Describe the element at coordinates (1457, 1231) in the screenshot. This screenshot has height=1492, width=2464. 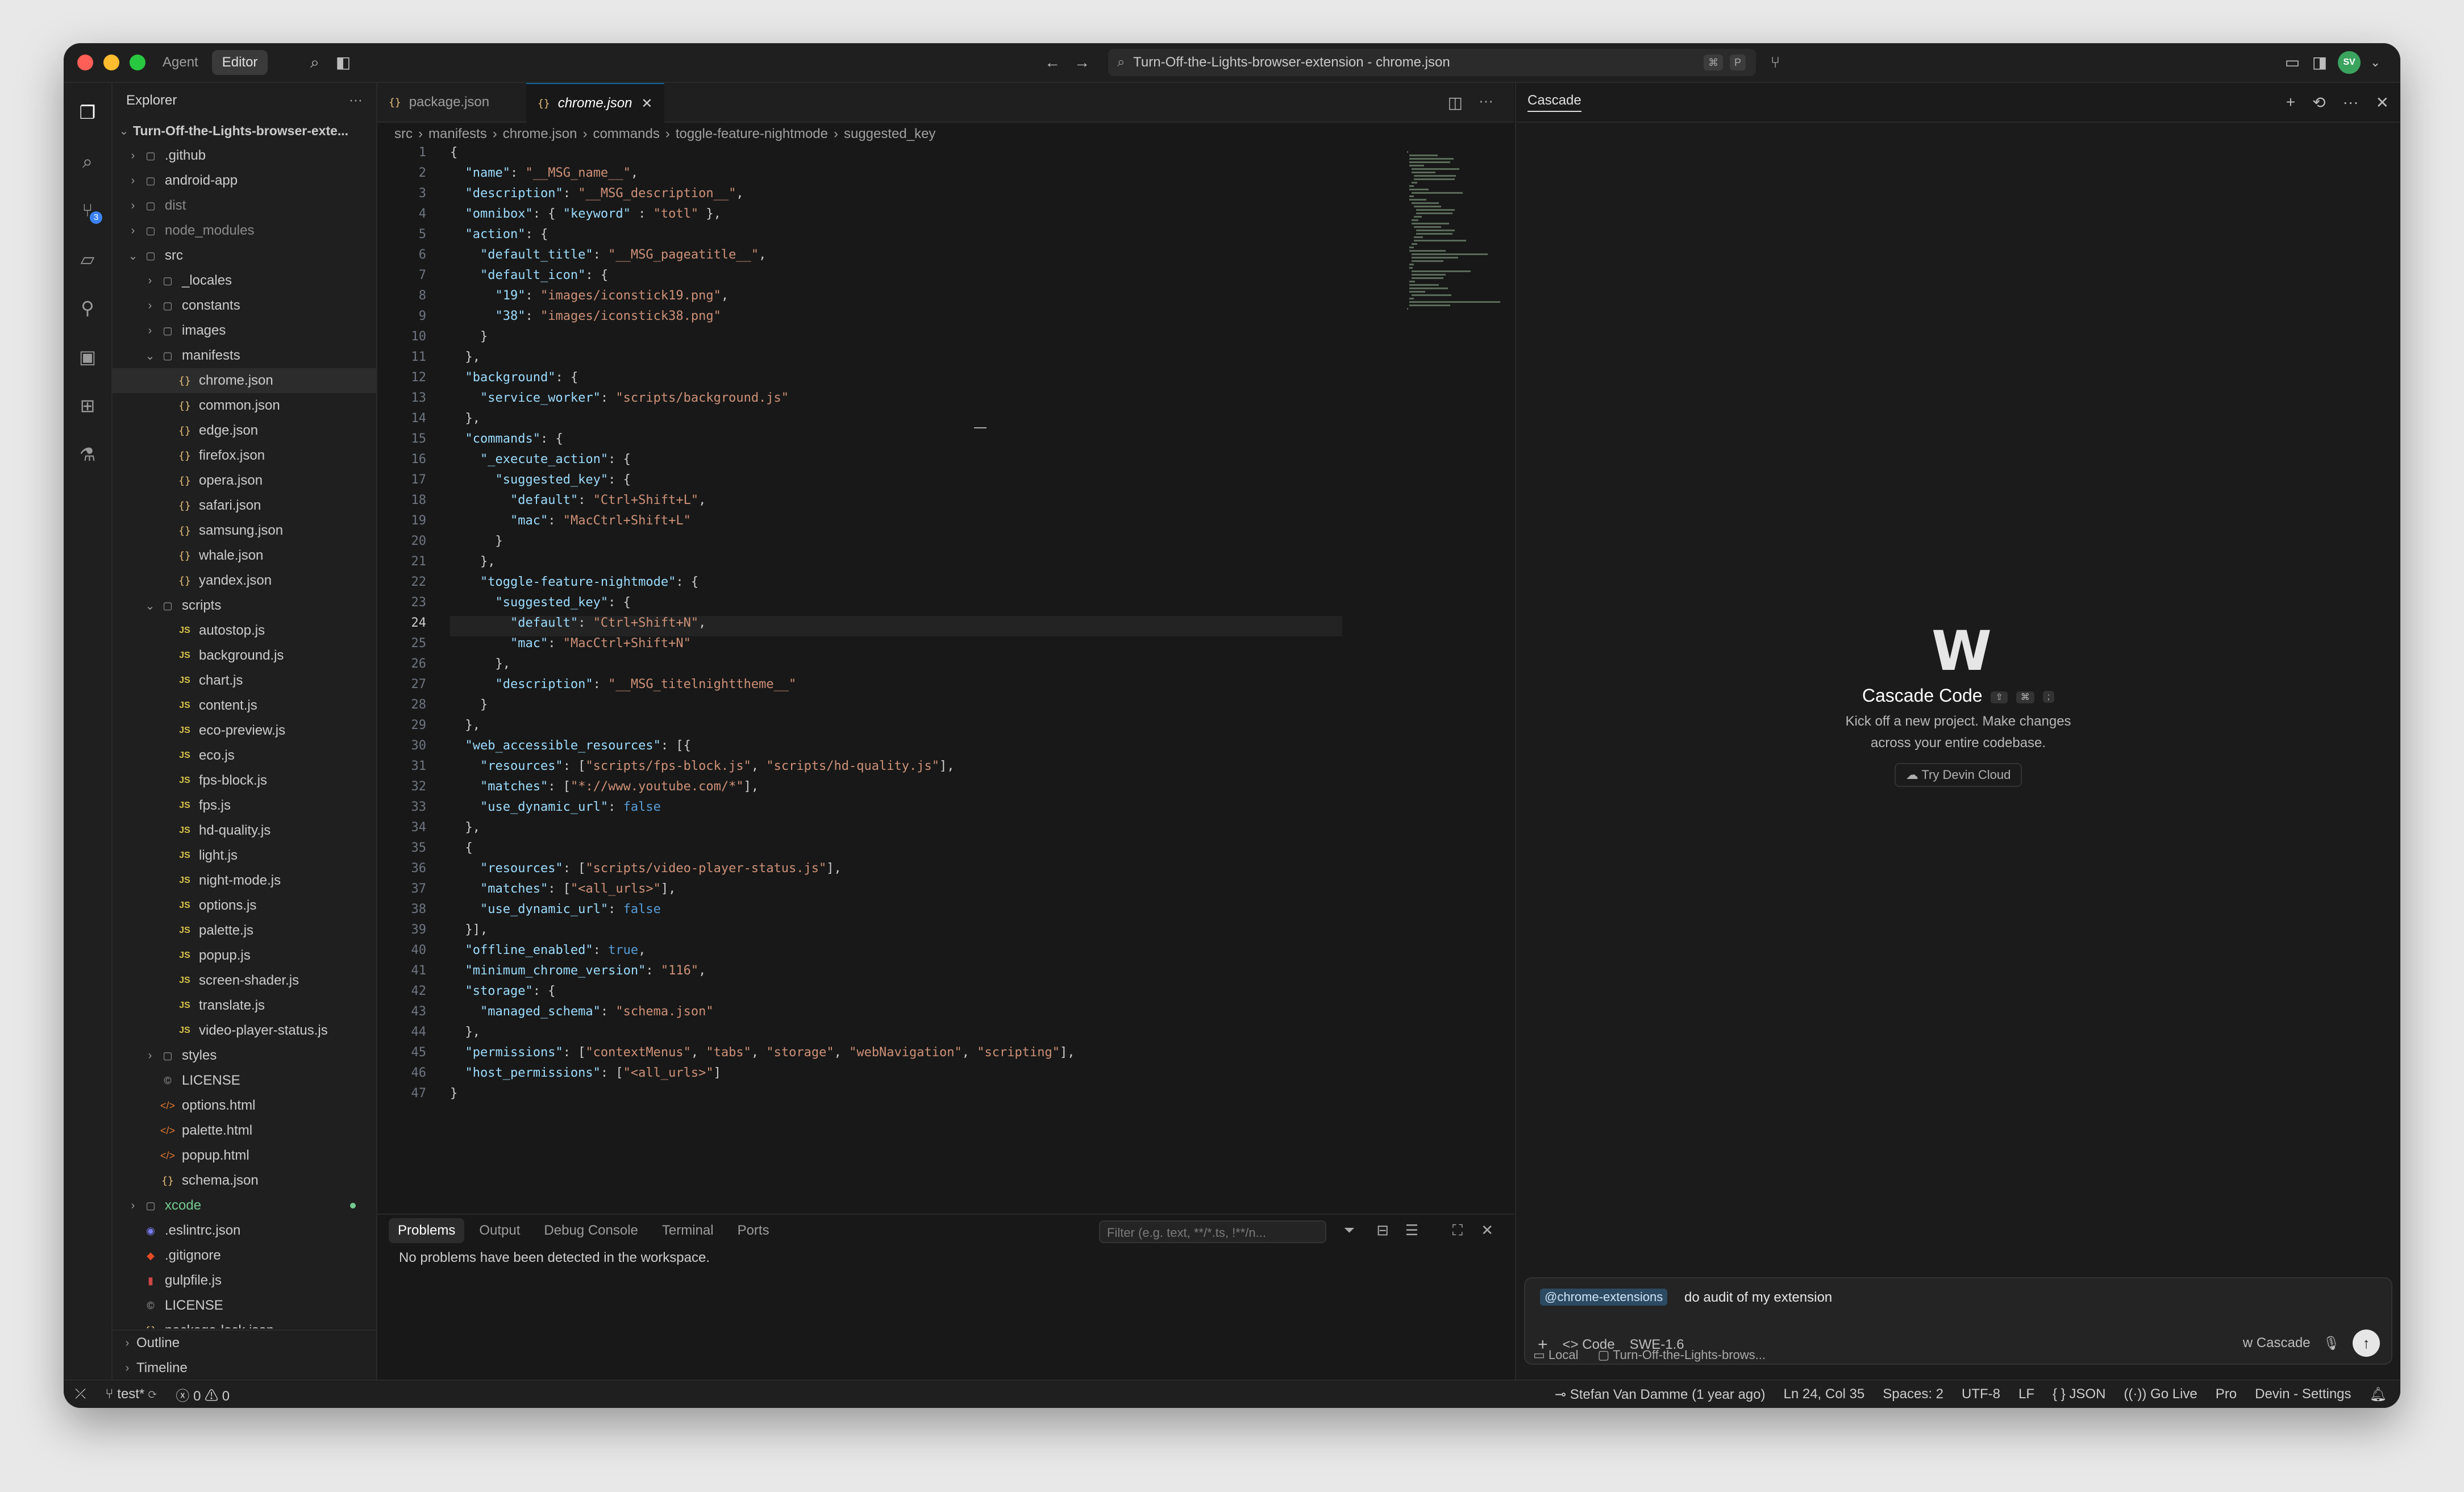
I see `maximize-panel-icon: ⛶` at that location.